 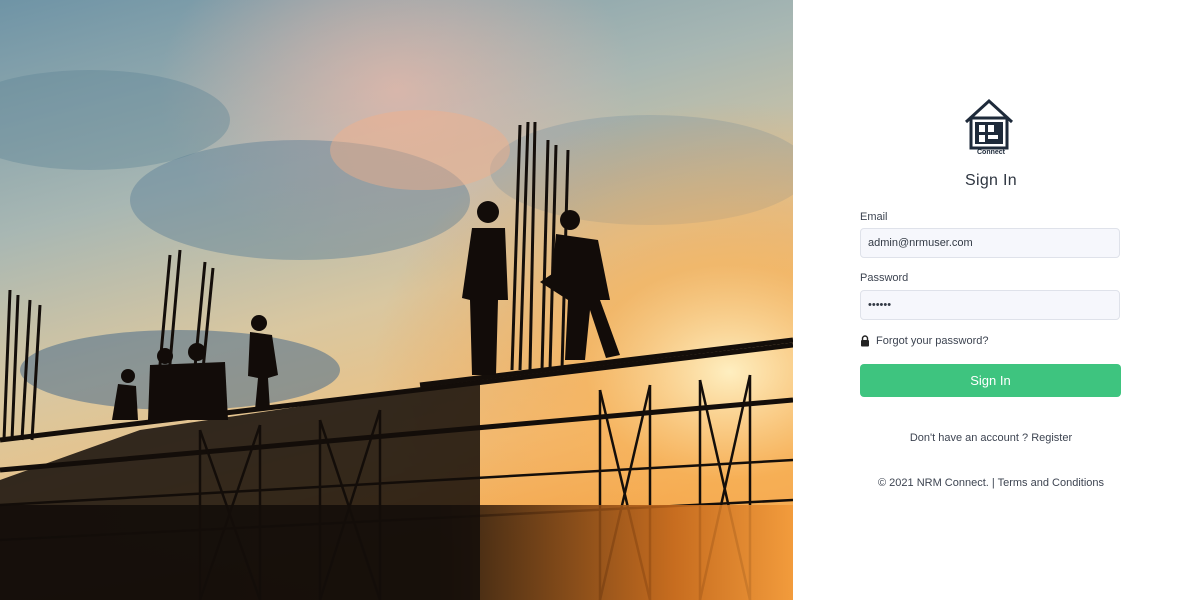 I want to click on register-prompt: Don't have an account ? Register, so click(x=991, y=438).